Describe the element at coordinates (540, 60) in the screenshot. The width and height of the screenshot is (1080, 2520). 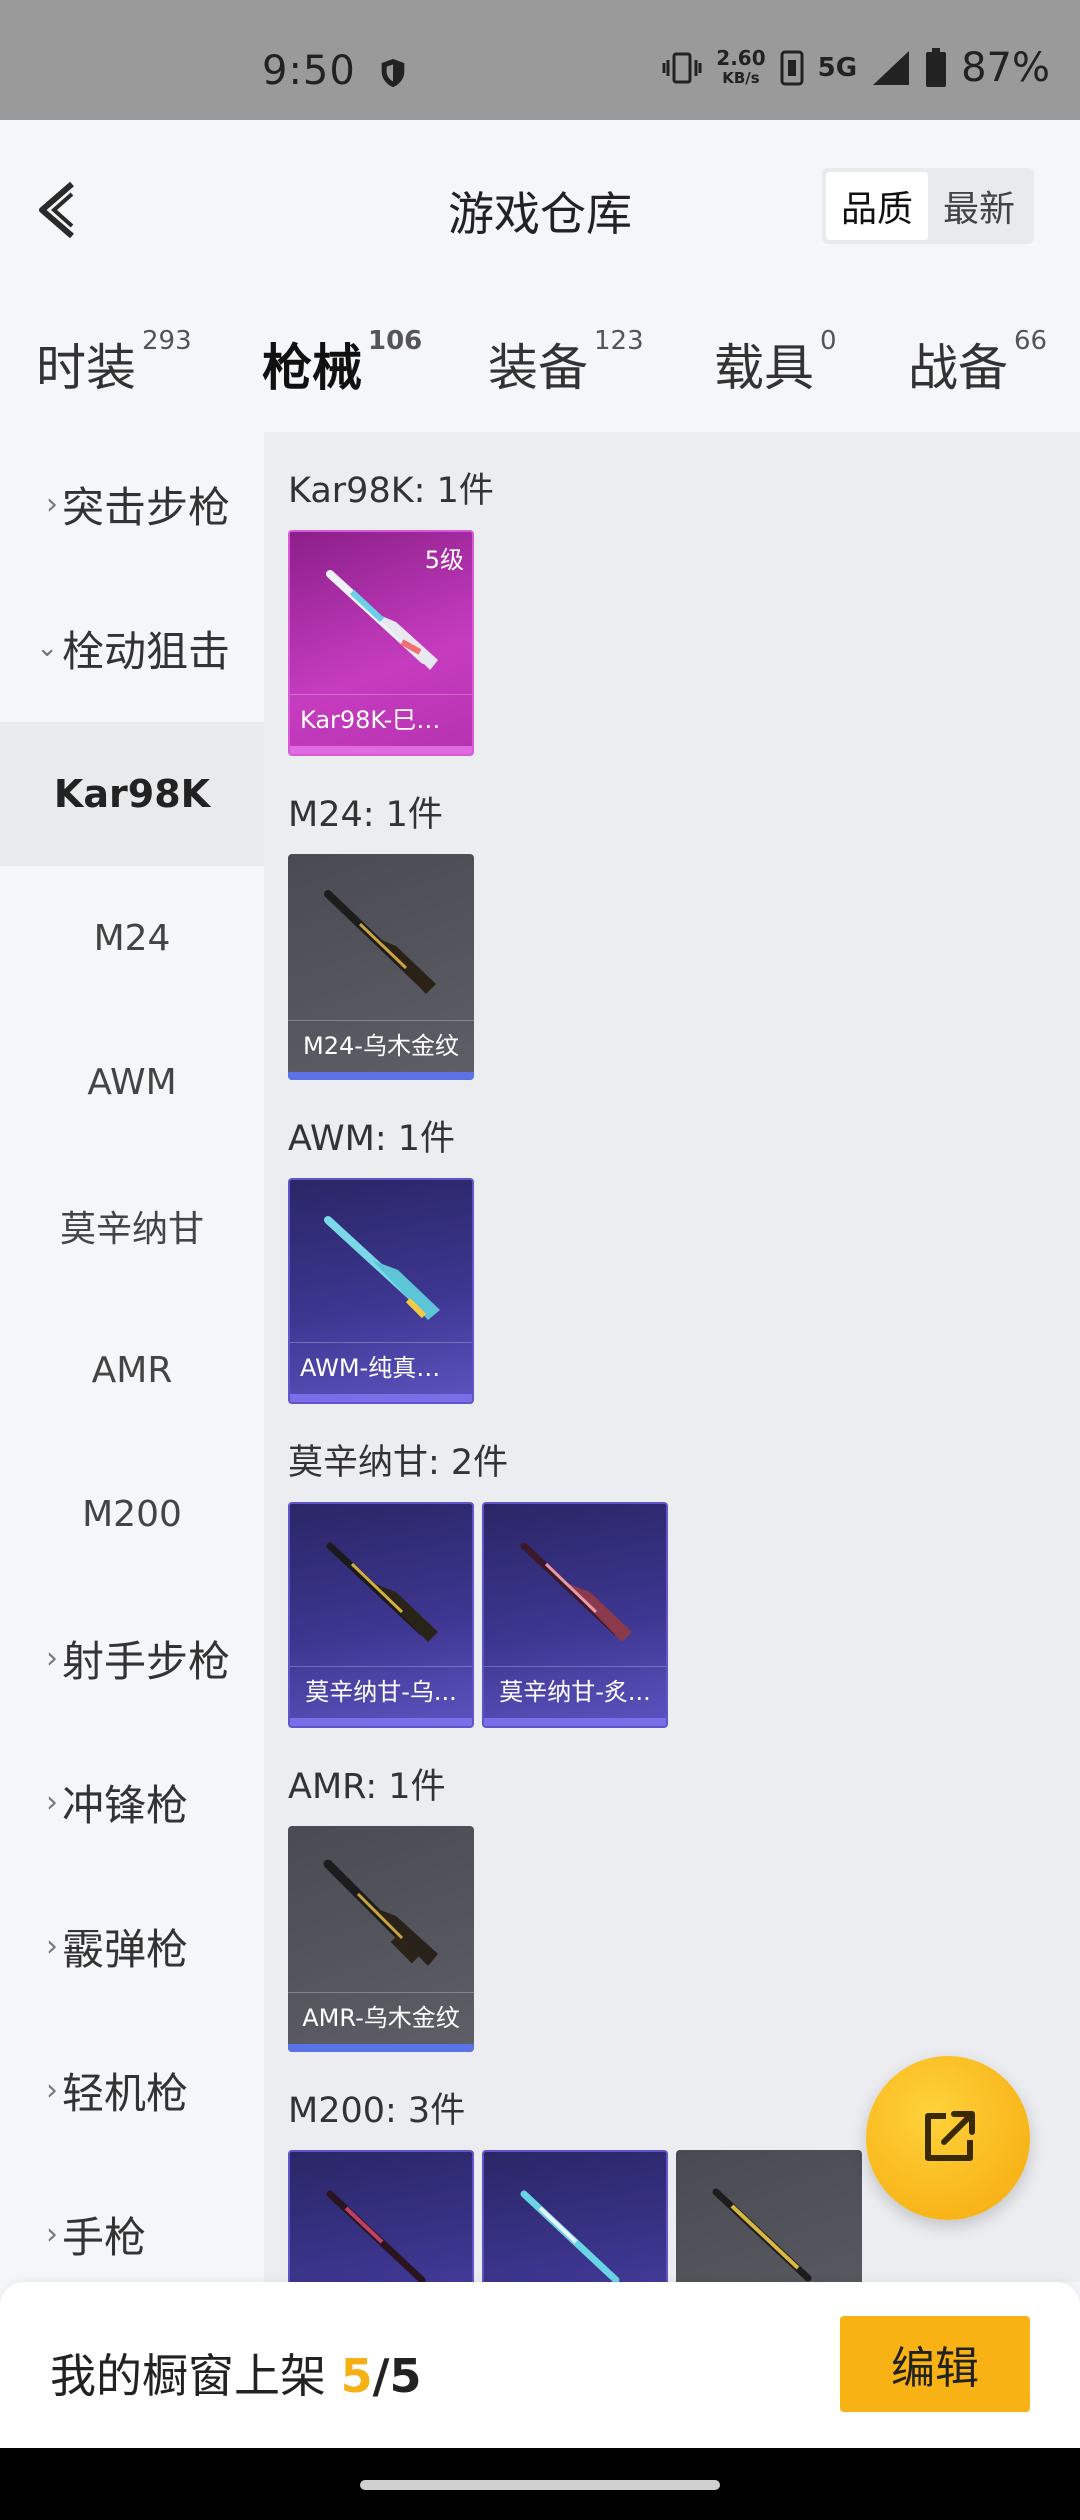
I see `status-bar: 9:50 2.60 KB/s 5G 87%` at that location.